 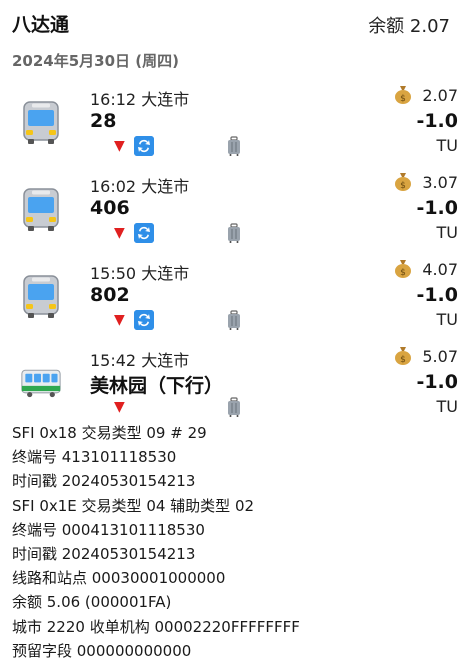 I want to click on raw-record-line: 终端号 413101118530, so click(x=94, y=457).